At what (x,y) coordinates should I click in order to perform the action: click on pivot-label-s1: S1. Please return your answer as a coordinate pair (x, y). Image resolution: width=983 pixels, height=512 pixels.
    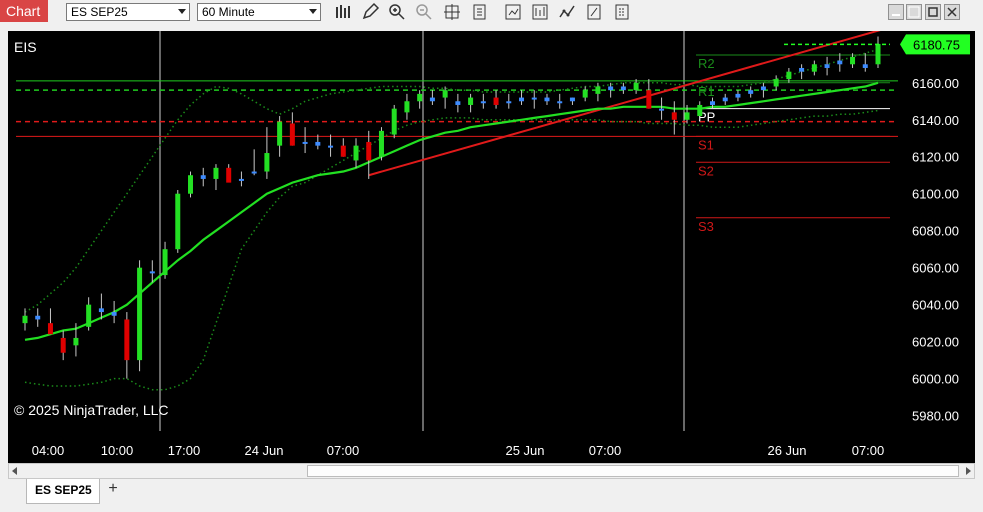
    Looking at the image, I should click on (706, 144).